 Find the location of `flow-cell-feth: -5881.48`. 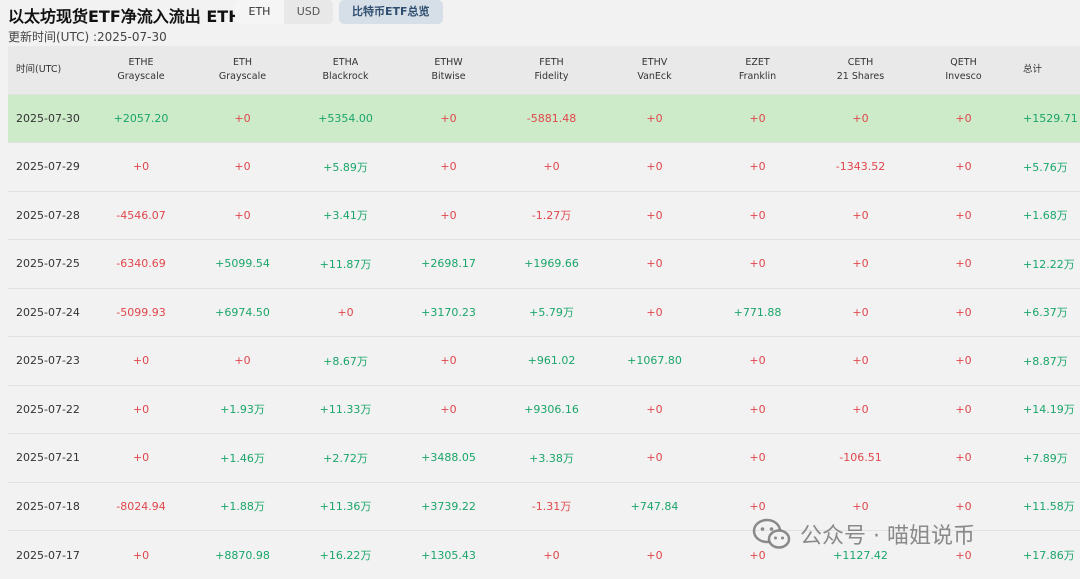

flow-cell-feth: -5881.48 is located at coordinates (551, 118).